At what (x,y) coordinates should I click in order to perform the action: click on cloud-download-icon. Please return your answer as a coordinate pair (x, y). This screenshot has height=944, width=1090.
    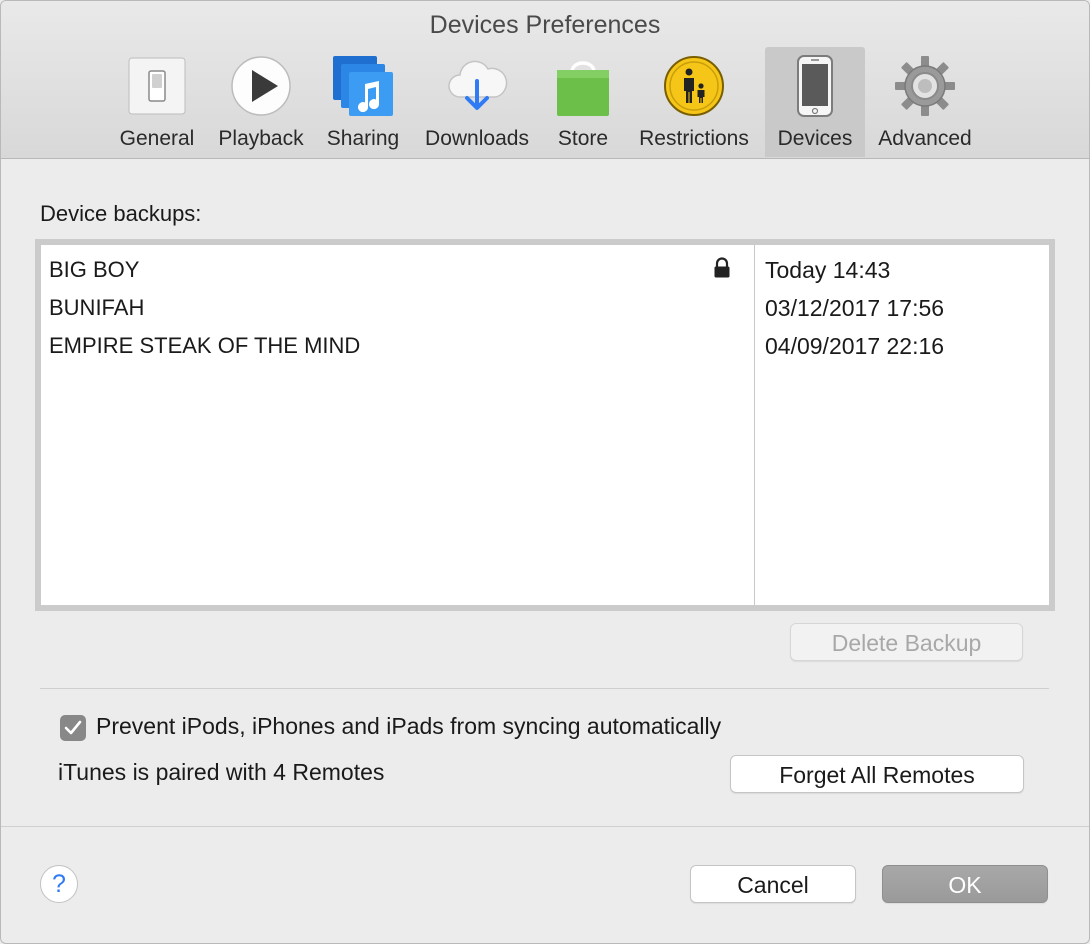
    Looking at the image, I should click on (477, 86).